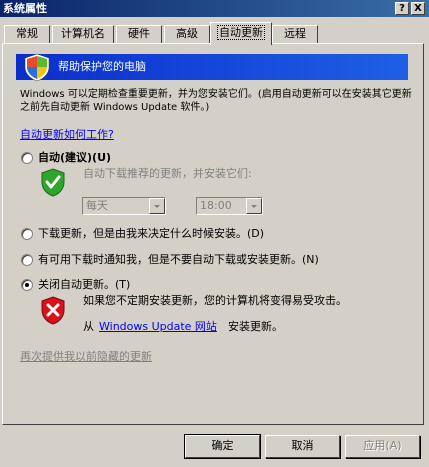 The width and height of the screenshot is (429, 467). Describe the element at coordinates (37, 67) in the screenshot. I see `windows-security-shield-icon` at that location.